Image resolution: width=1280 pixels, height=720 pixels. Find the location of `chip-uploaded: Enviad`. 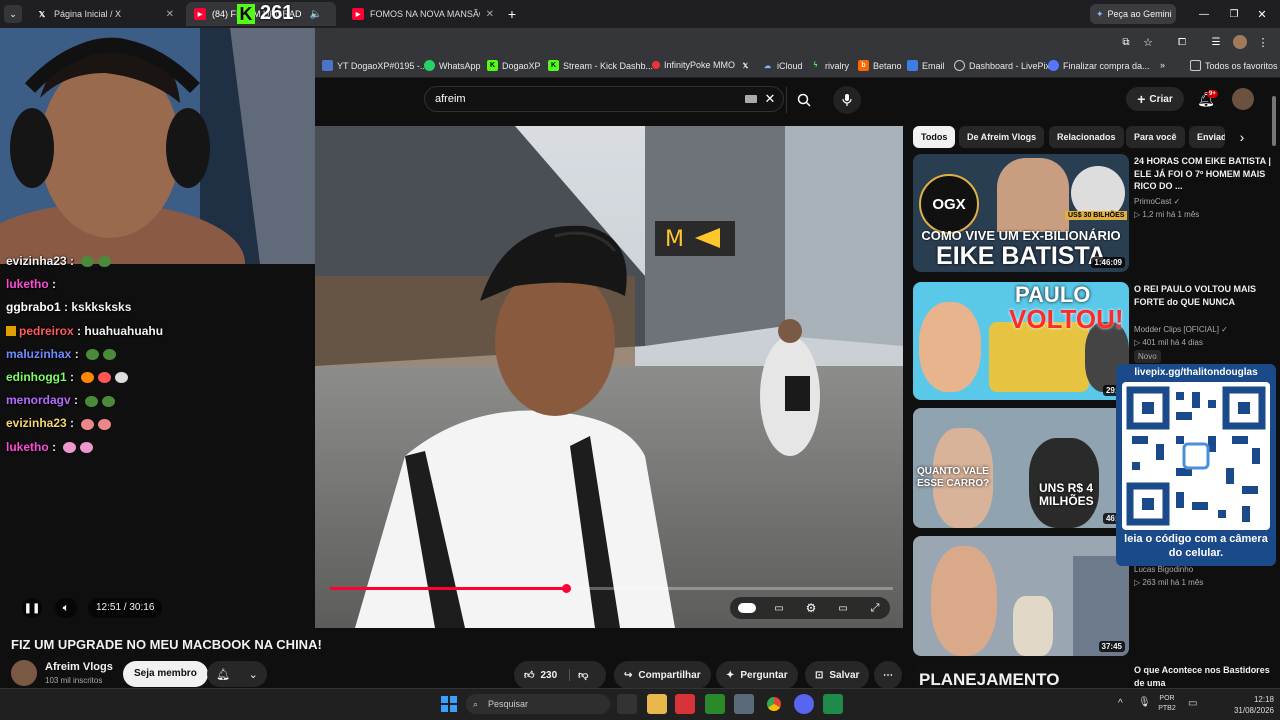

chip-uploaded: Enviad is located at coordinates (1207, 137).